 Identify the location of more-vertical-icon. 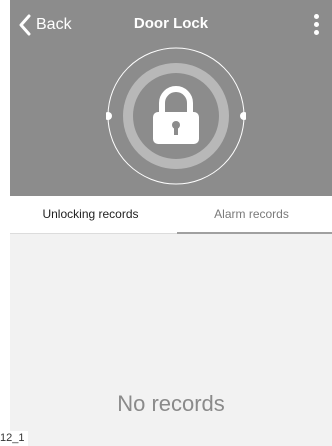
(316, 26).